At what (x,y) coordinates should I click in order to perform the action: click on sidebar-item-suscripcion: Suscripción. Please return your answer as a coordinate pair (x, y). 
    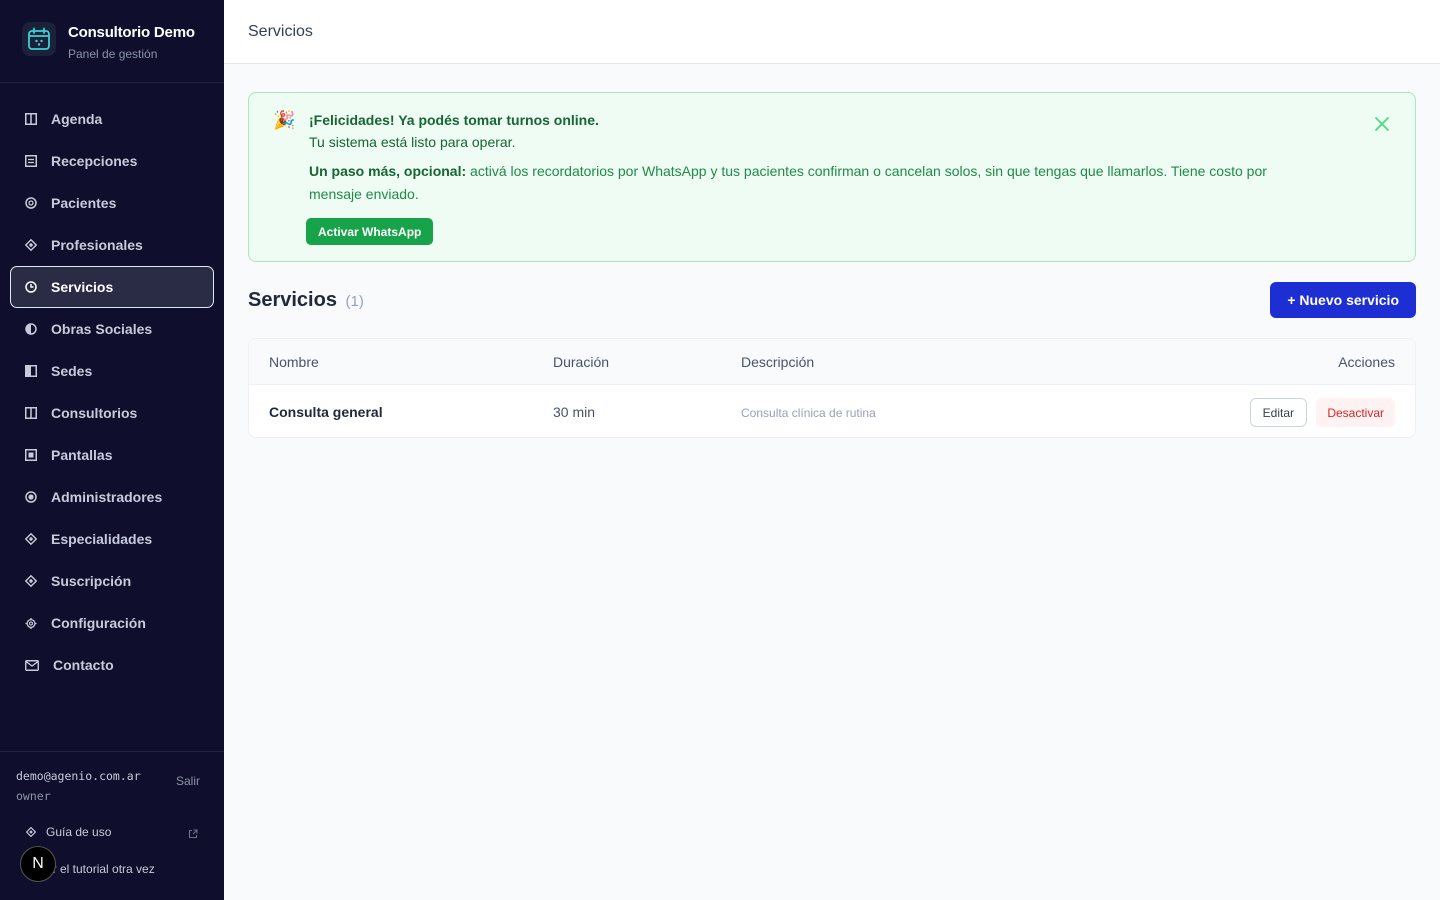
    Looking at the image, I should click on (112, 581).